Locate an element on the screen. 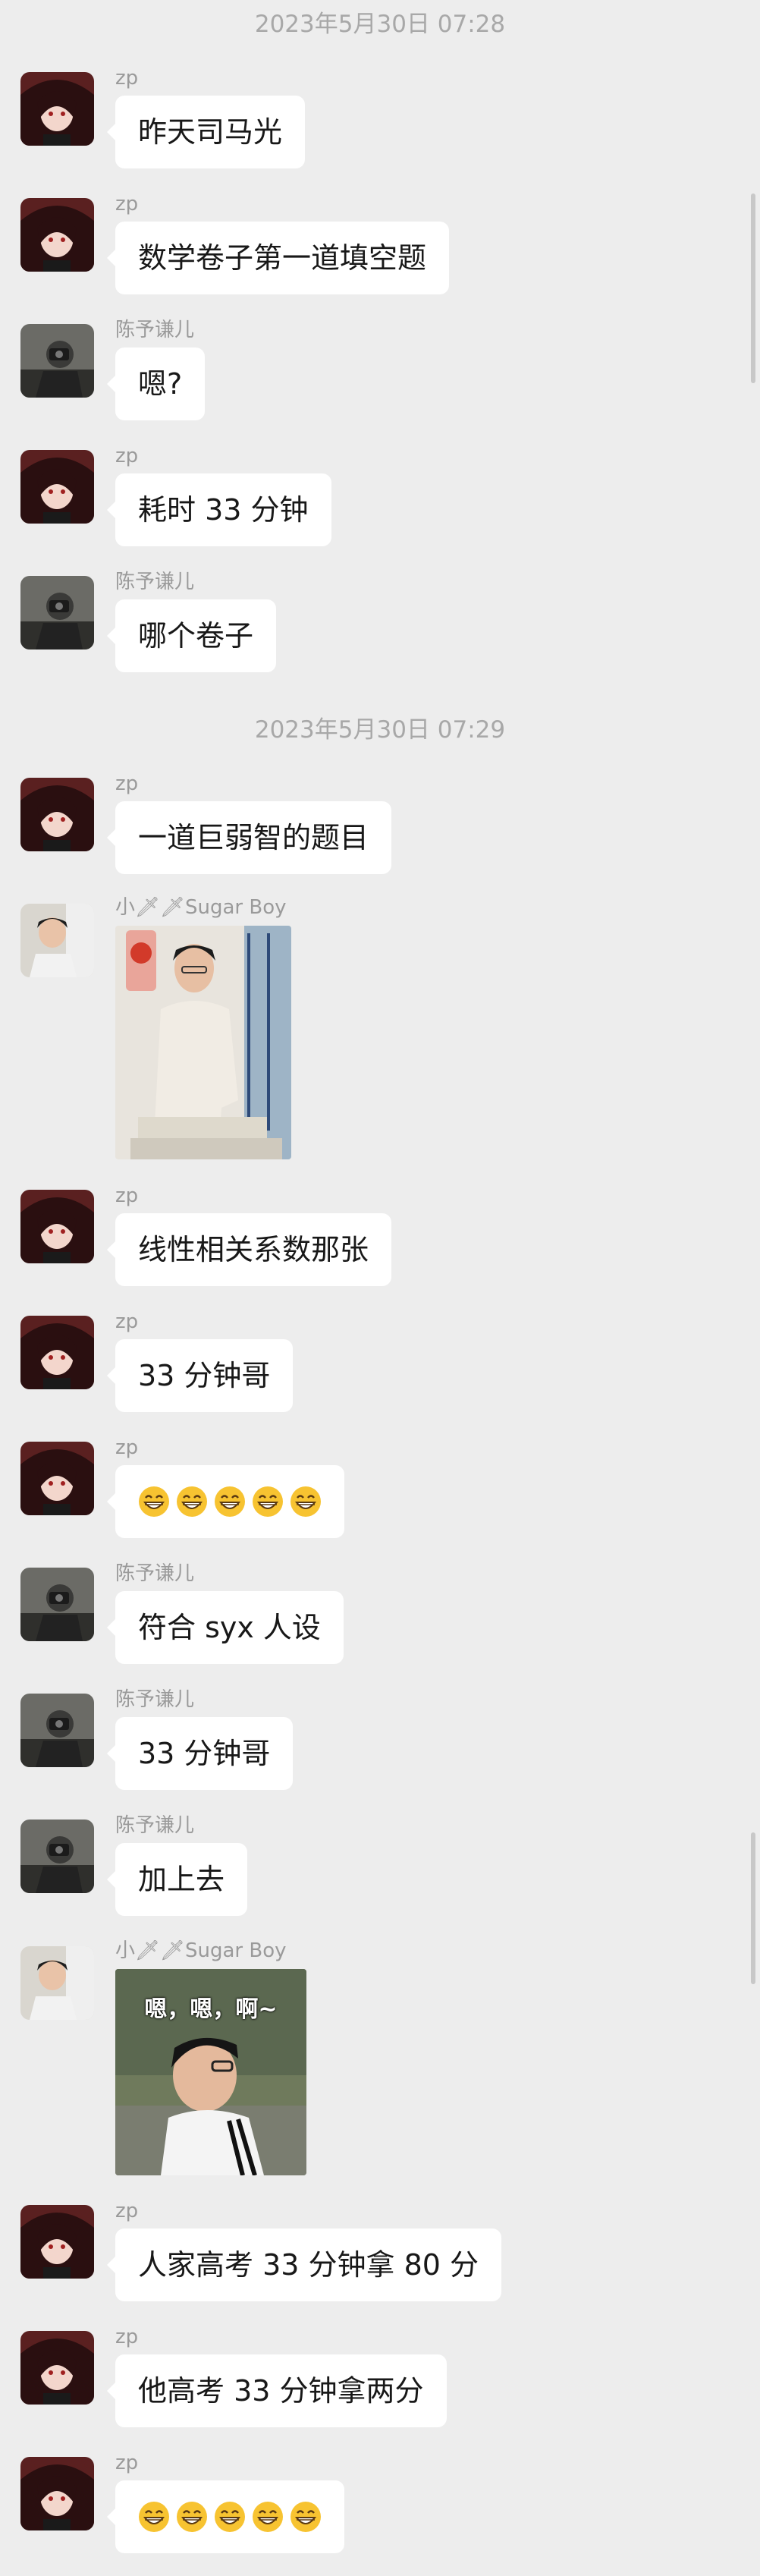 This screenshot has height=2576, width=760. sticker-message: 嗯，嗯，啊~ is located at coordinates (210, 2072).